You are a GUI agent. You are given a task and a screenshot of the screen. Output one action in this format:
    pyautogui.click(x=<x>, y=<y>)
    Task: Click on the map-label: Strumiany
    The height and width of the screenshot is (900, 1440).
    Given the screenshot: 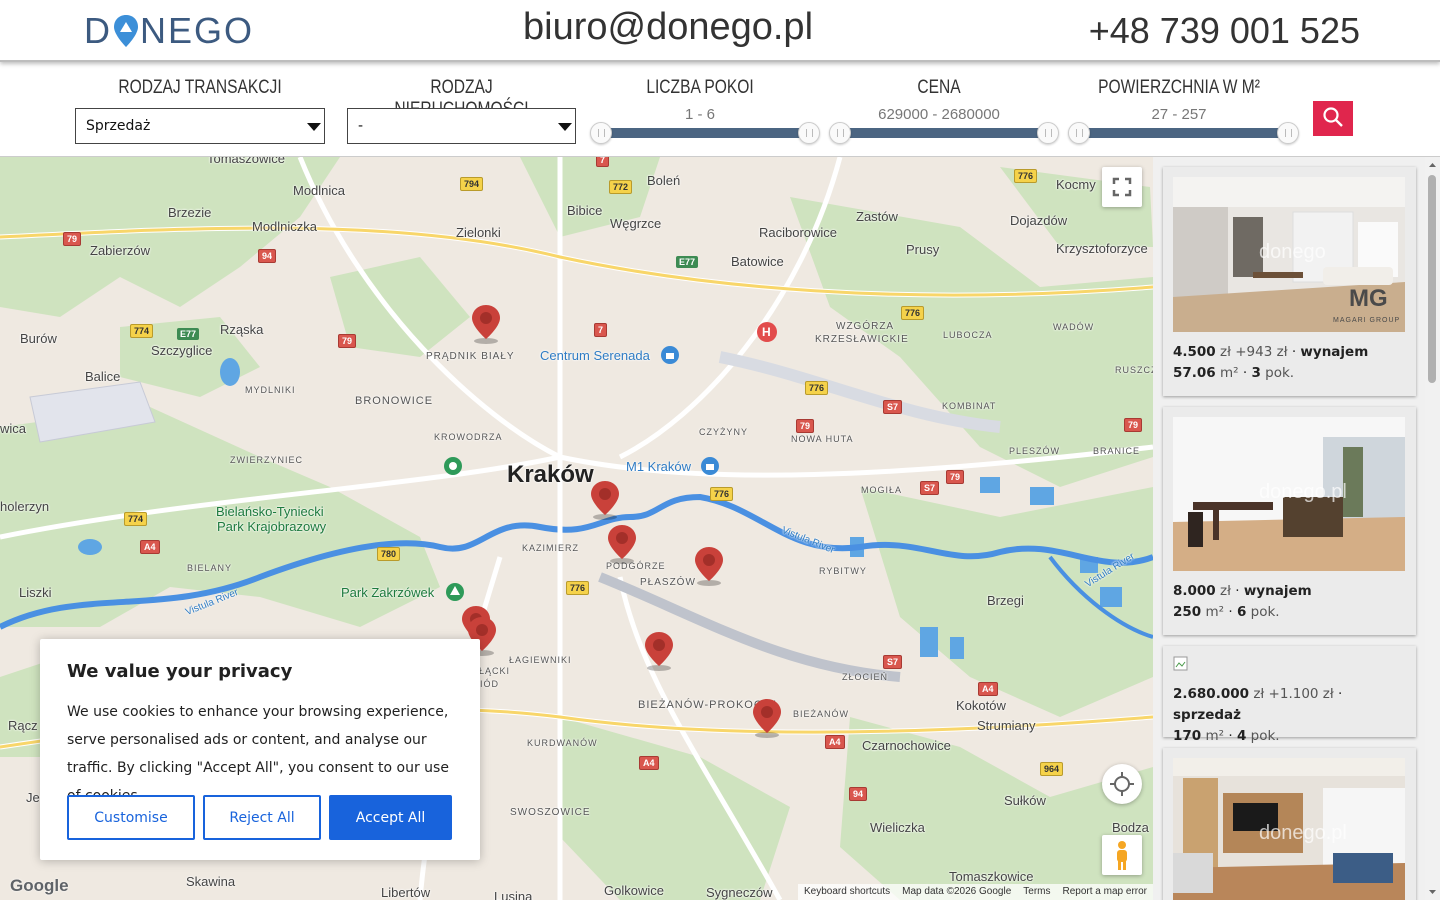 What is the action you would take?
    pyautogui.click(x=1006, y=725)
    